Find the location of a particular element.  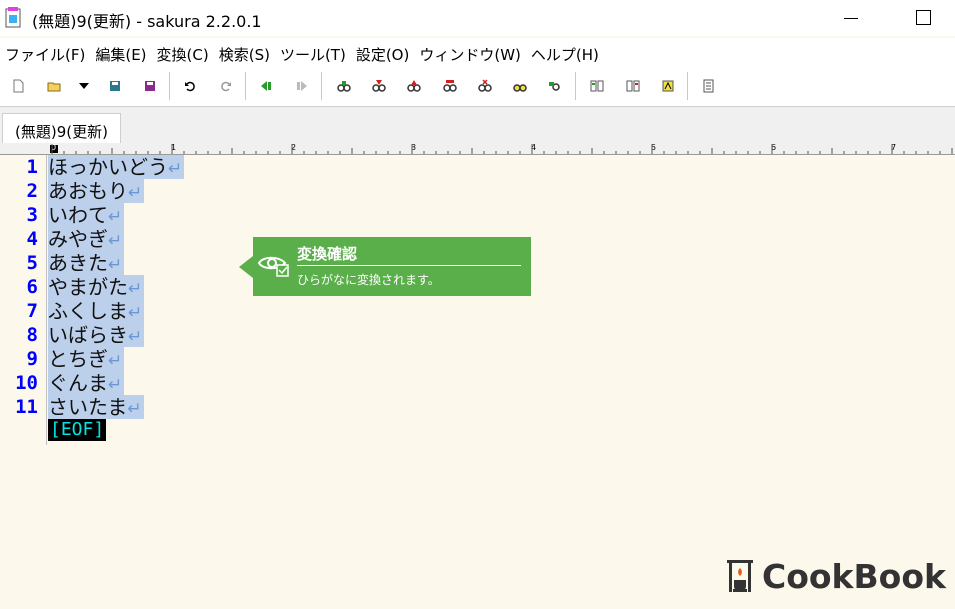

line-text: ふくしま↵ is located at coordinates (96, 311).